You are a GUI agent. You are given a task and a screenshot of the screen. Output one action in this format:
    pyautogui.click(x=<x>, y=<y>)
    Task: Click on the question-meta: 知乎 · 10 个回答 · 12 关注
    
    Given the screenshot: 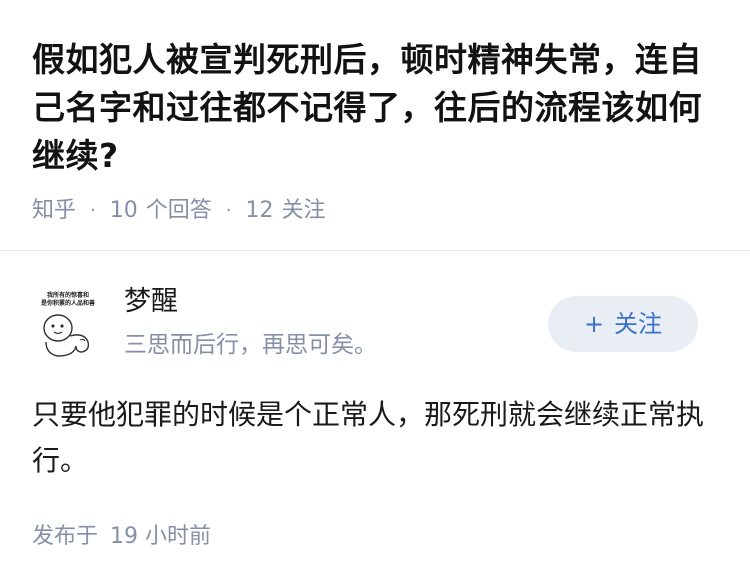 What is the action you would take?
    pyautogui.click(x=179, y=211)
    